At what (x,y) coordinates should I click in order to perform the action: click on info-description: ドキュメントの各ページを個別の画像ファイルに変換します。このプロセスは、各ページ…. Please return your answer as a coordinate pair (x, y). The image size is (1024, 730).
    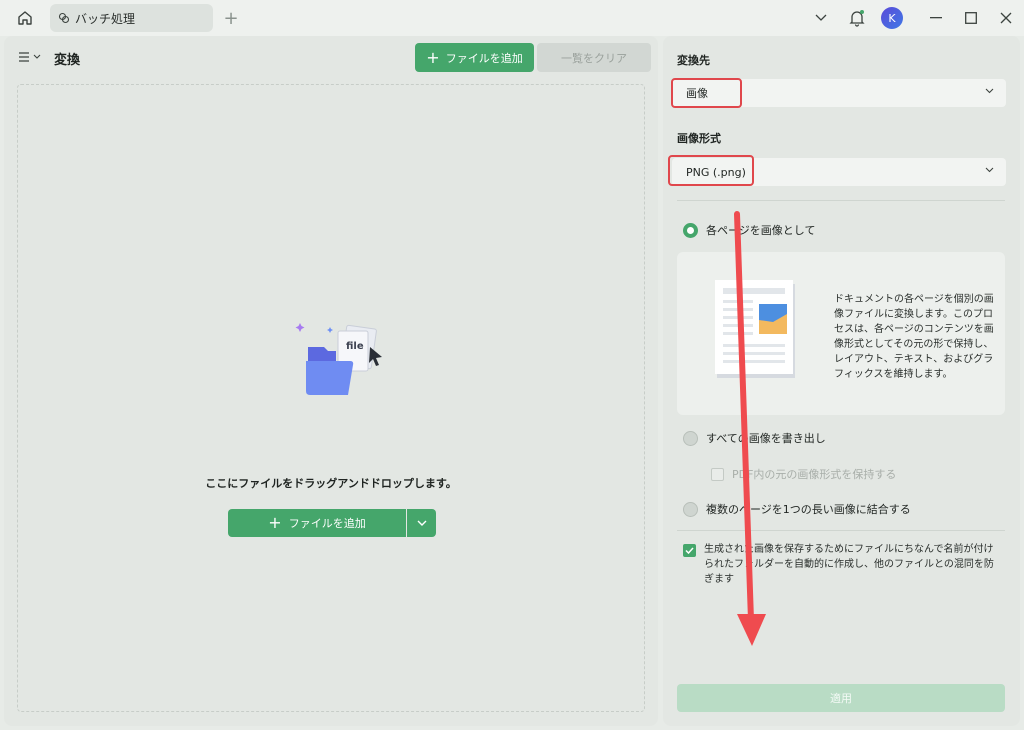
    Looking at the image, I should click on (914, 337).